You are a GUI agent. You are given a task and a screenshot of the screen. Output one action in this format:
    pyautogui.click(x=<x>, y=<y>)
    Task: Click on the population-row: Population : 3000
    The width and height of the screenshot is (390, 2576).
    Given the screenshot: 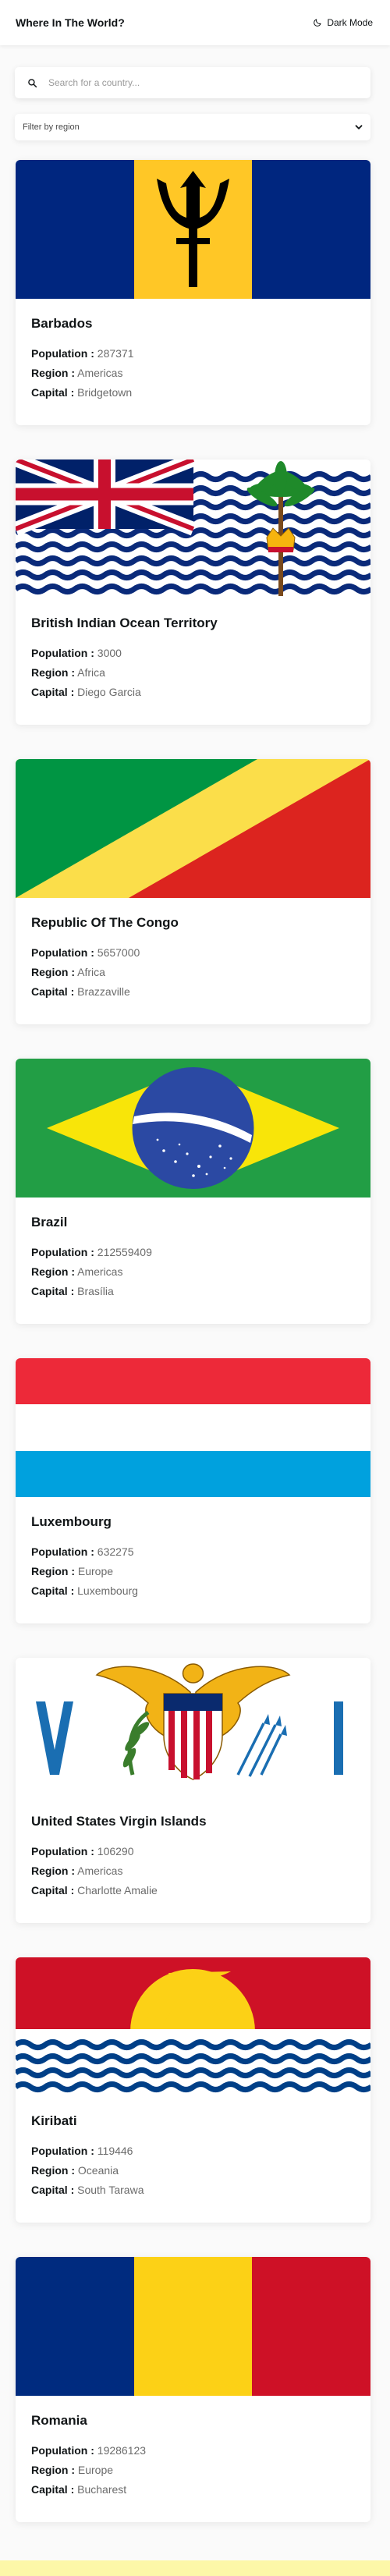 What is the action you would take?
    pyautogui.click(x=193, y=653)
    